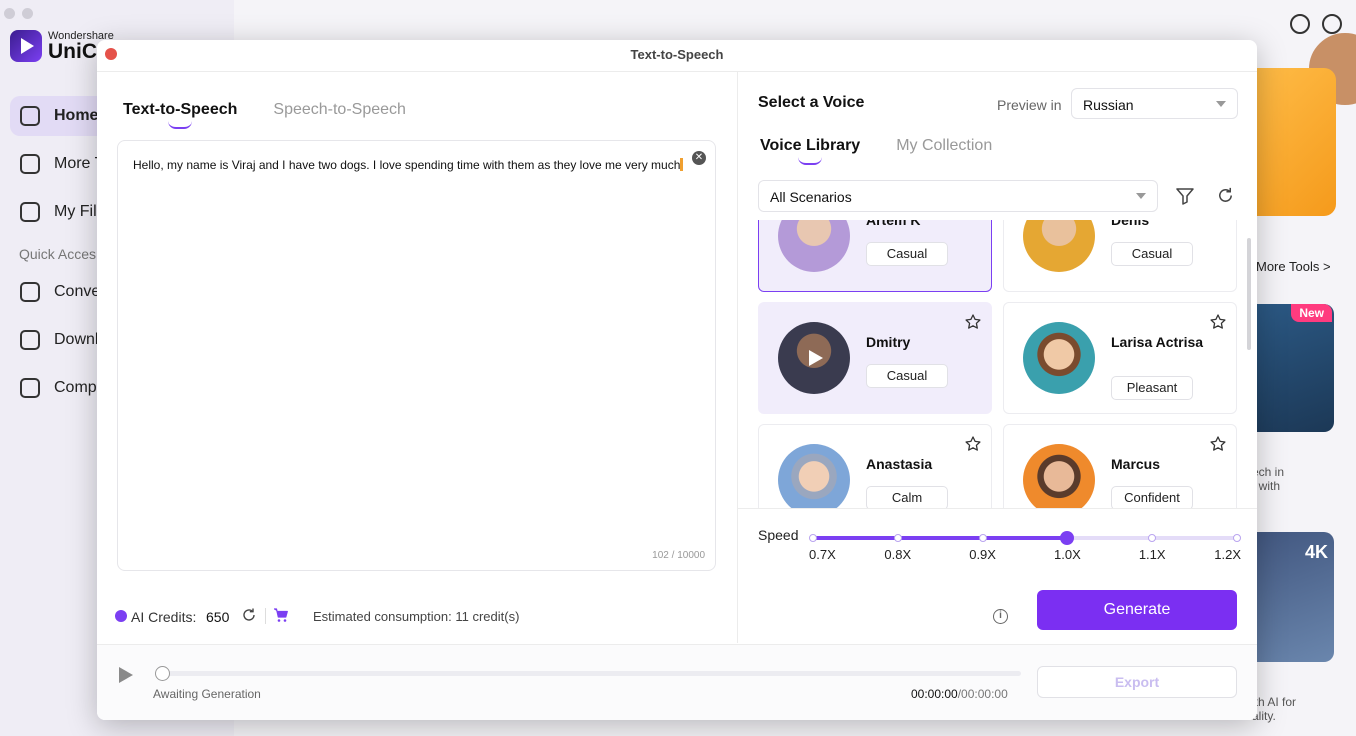  I want to click on tab-label: Text-to-Speech, so click(180, 109).